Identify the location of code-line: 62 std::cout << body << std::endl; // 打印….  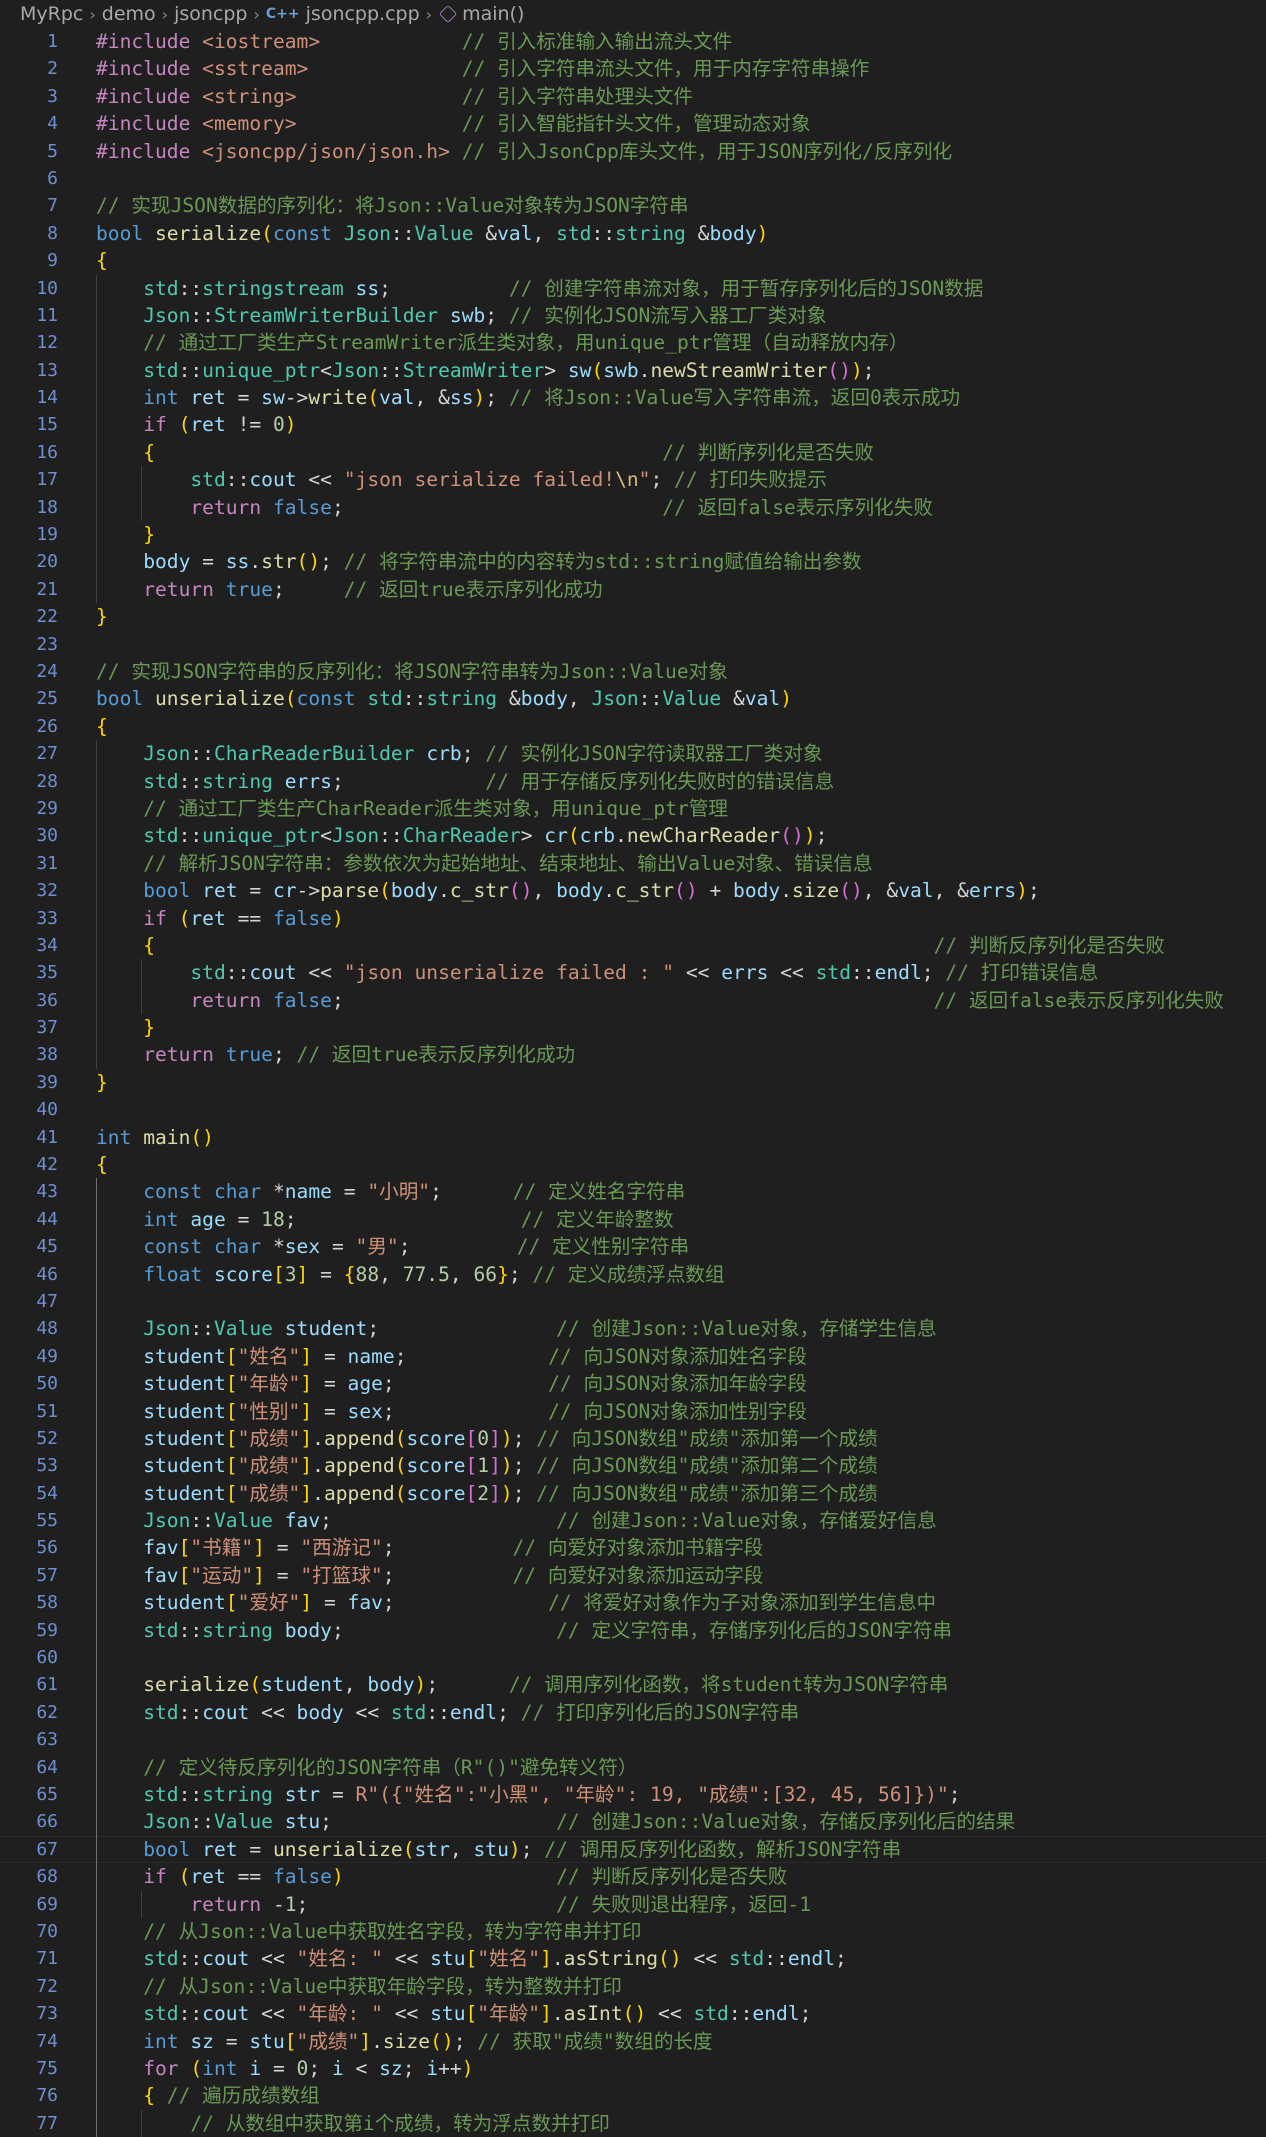
(633, 1712).